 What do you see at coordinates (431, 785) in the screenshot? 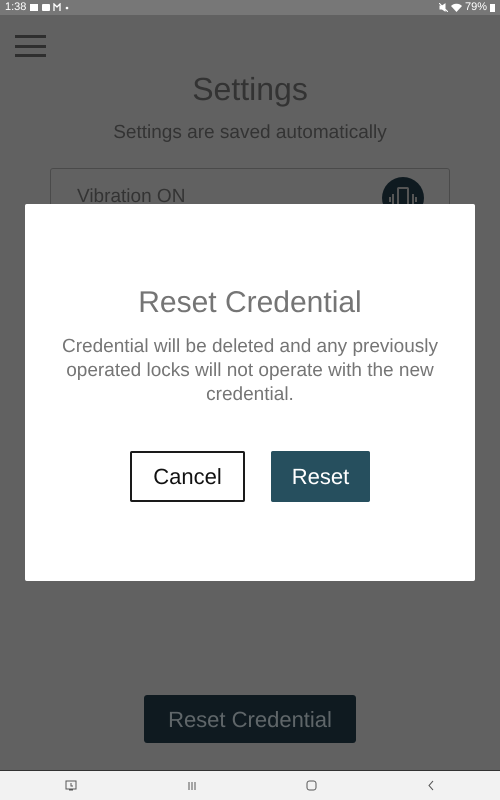
I see `back-icon` at bounding box center [431, 785].